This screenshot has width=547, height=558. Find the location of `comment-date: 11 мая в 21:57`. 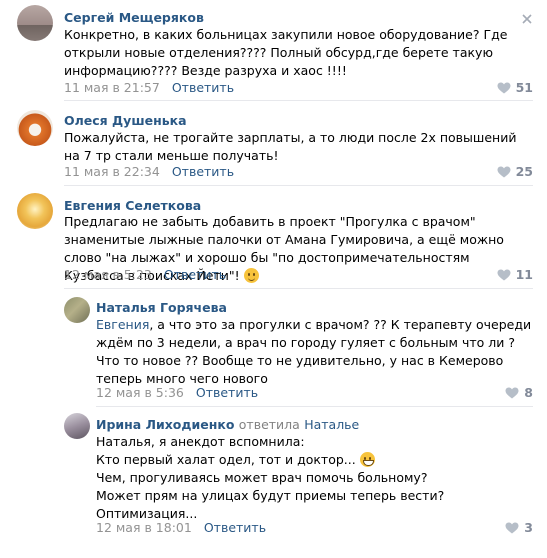

comment-date: 11 мая в 21:57 is located at coordinates (112, 87).